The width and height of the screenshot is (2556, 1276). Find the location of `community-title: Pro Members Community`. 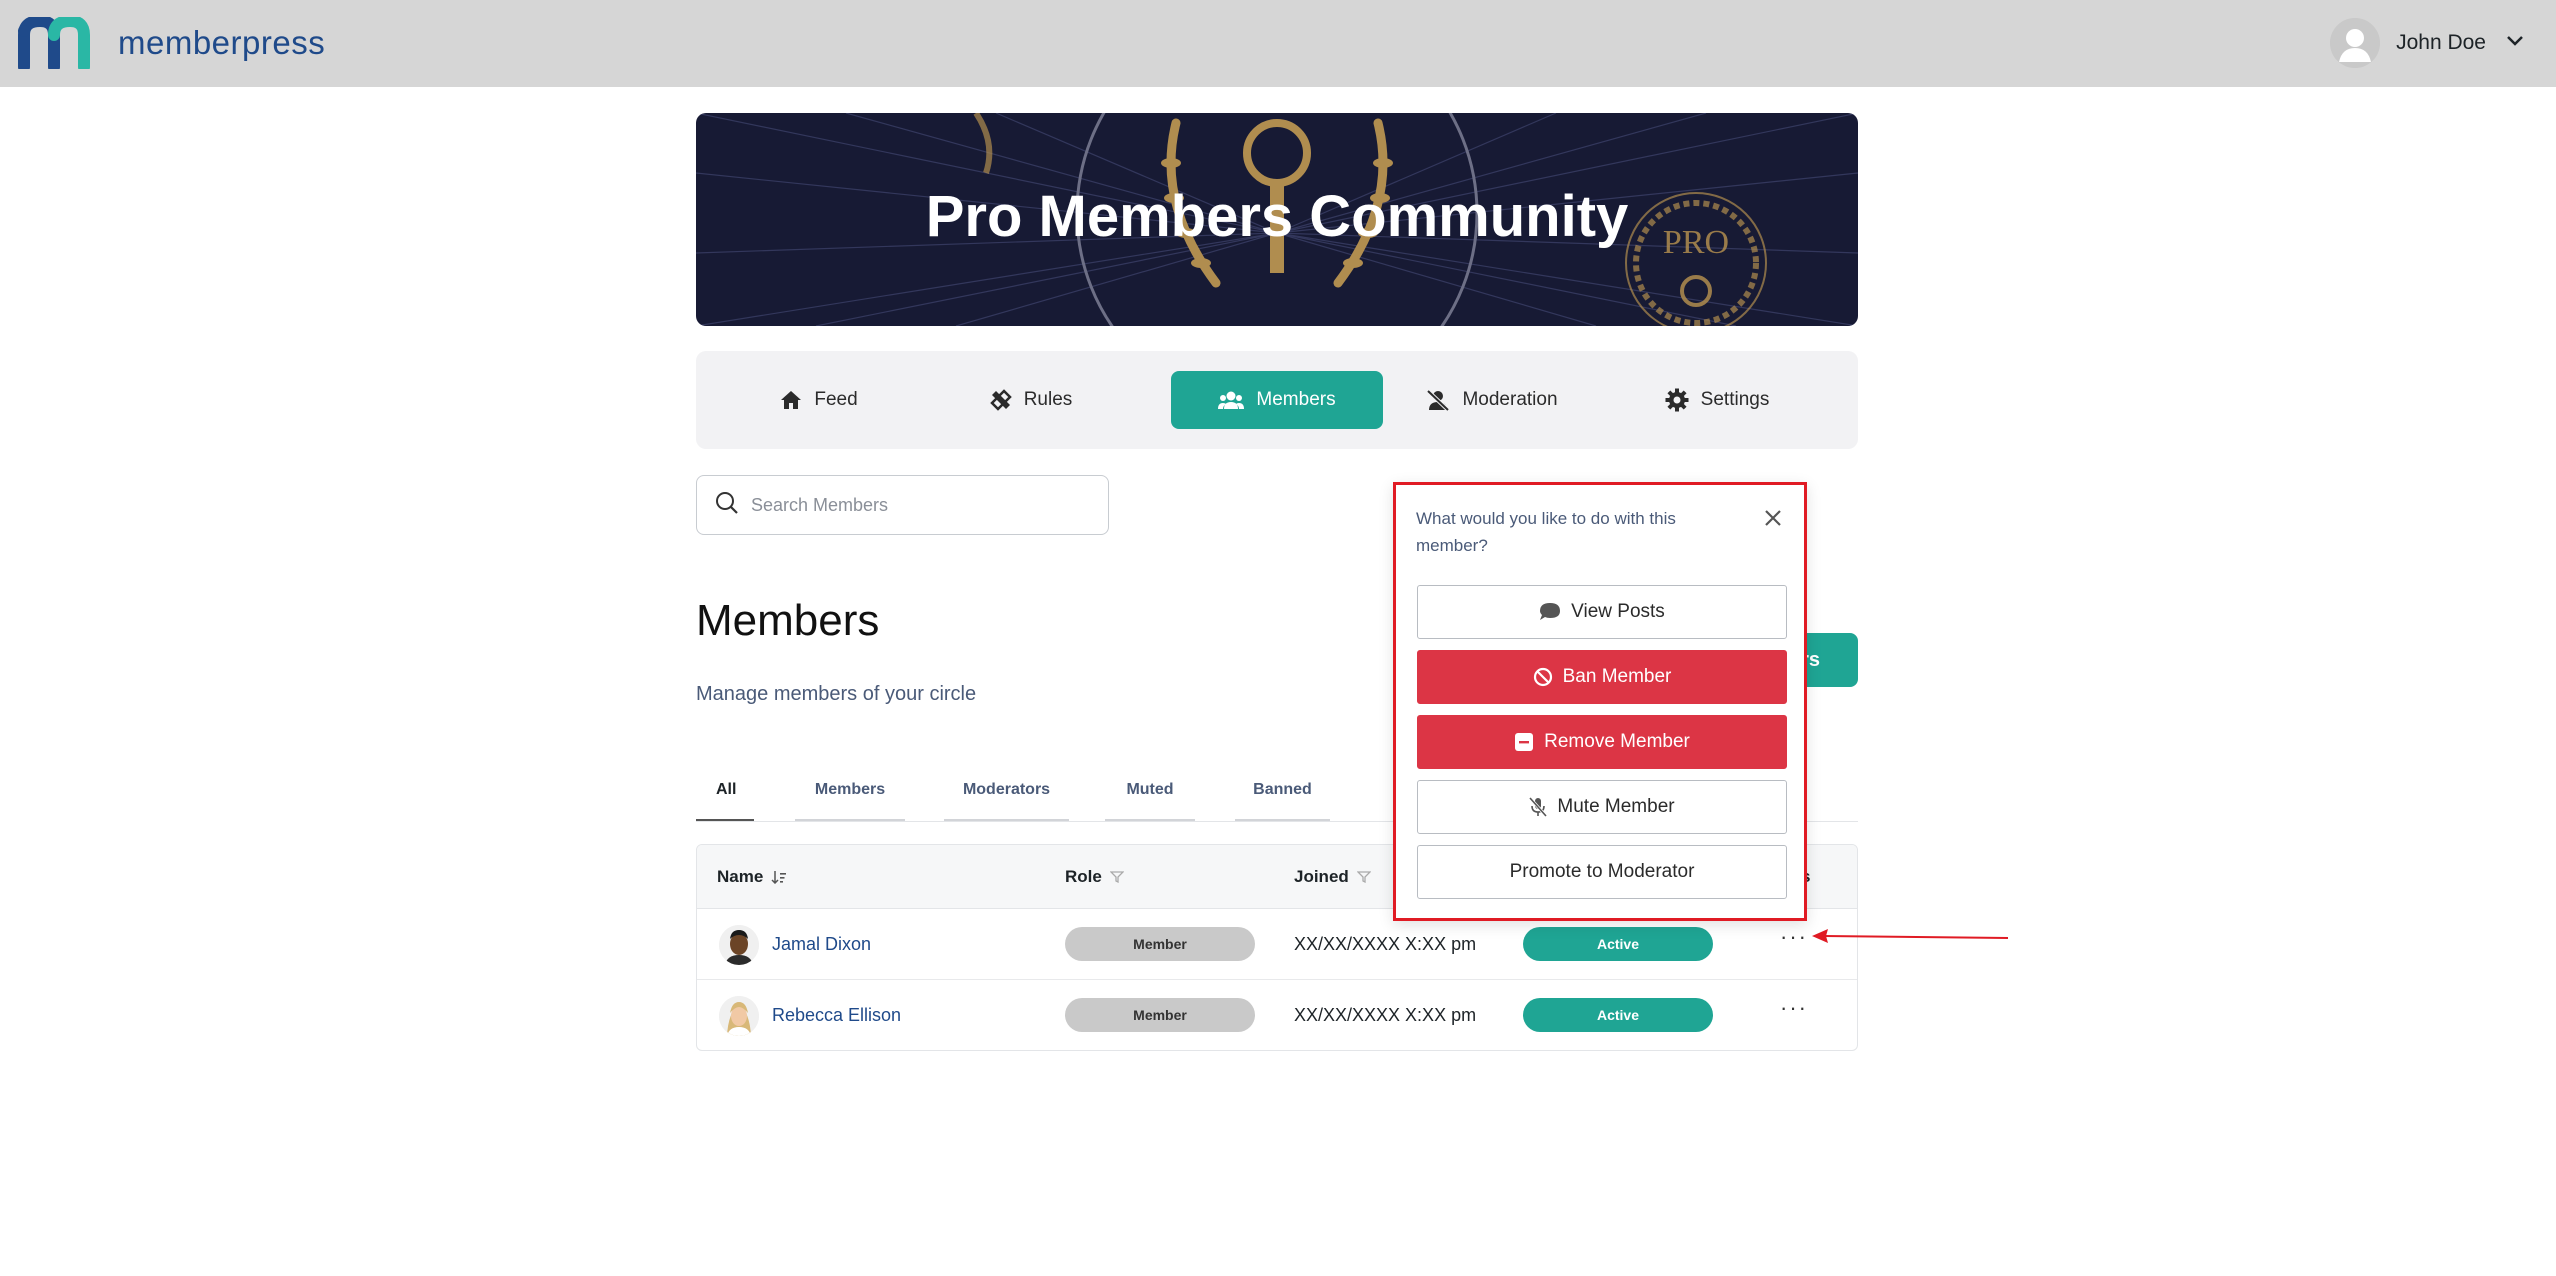

community-title: Pro Members Community is located at coordinates (1277, 216).